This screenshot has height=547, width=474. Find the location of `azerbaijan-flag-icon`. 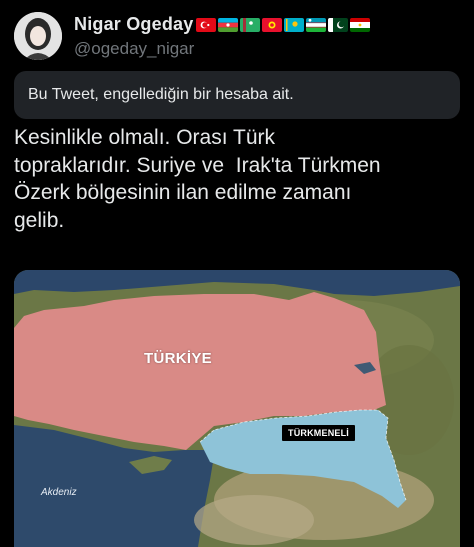

azerbaijan-flag-icon is located at coordinates (228, 24).